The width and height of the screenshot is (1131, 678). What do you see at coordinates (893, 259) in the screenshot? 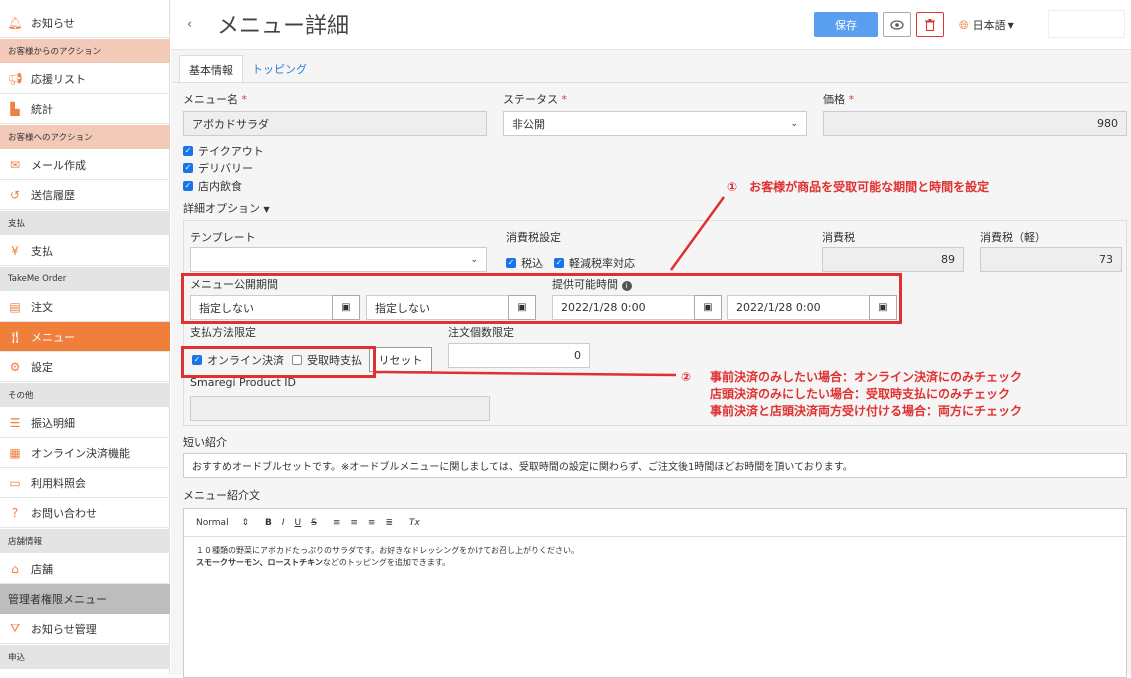
I see `tax-input: 89` at bounding box center [893, 259].